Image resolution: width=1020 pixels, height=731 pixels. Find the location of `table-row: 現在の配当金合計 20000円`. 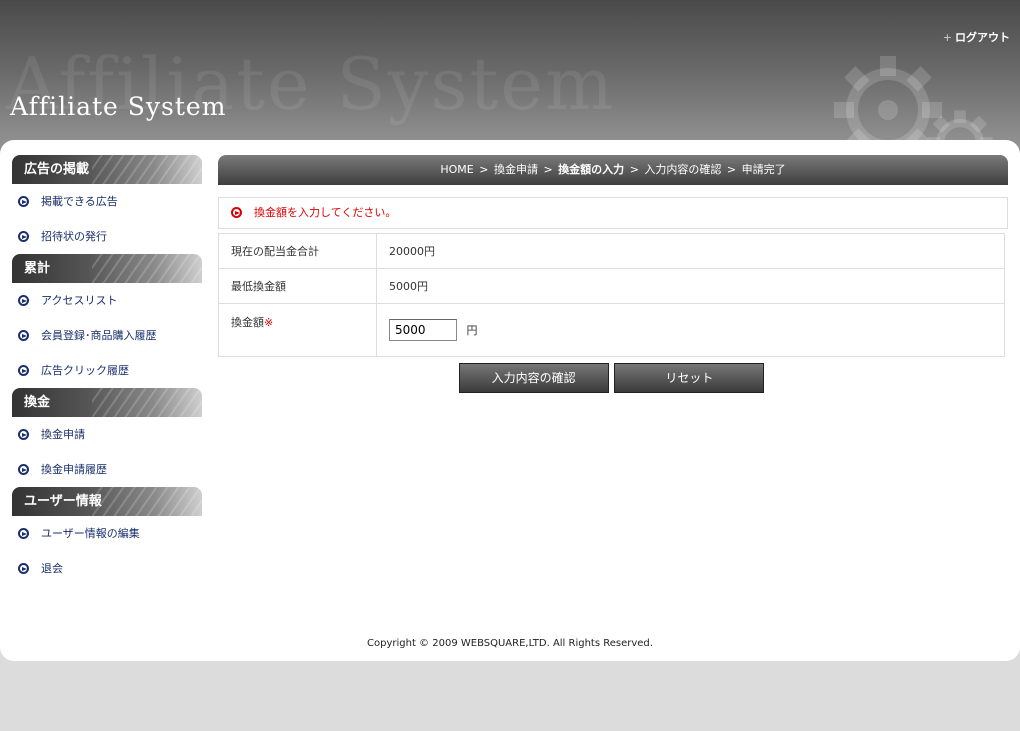

table-row: 現在の配当金合計 20000円 is located at coordinates (611, 251).